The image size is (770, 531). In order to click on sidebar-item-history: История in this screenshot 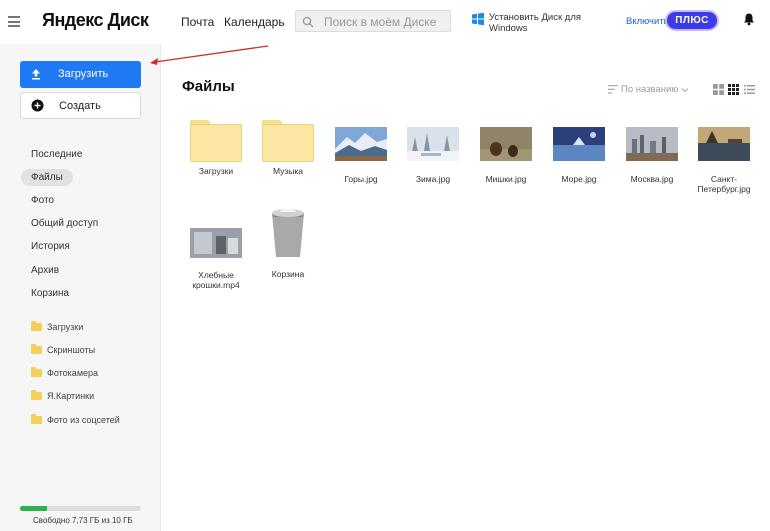, I will do `click(50, 246)`.